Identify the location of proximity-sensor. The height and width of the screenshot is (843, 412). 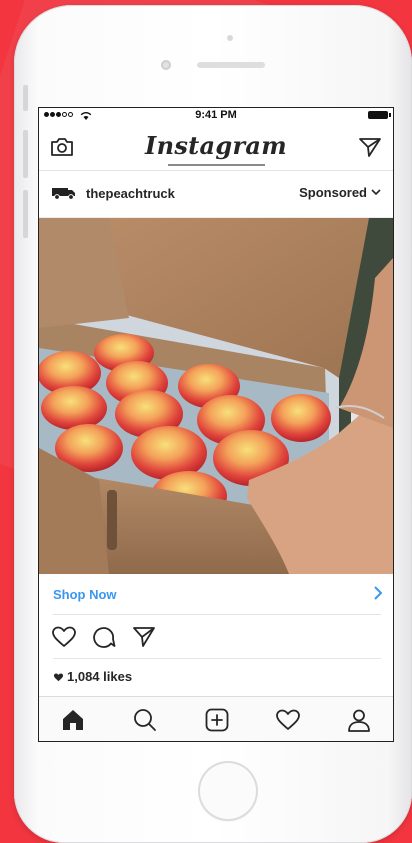
(230, 38).